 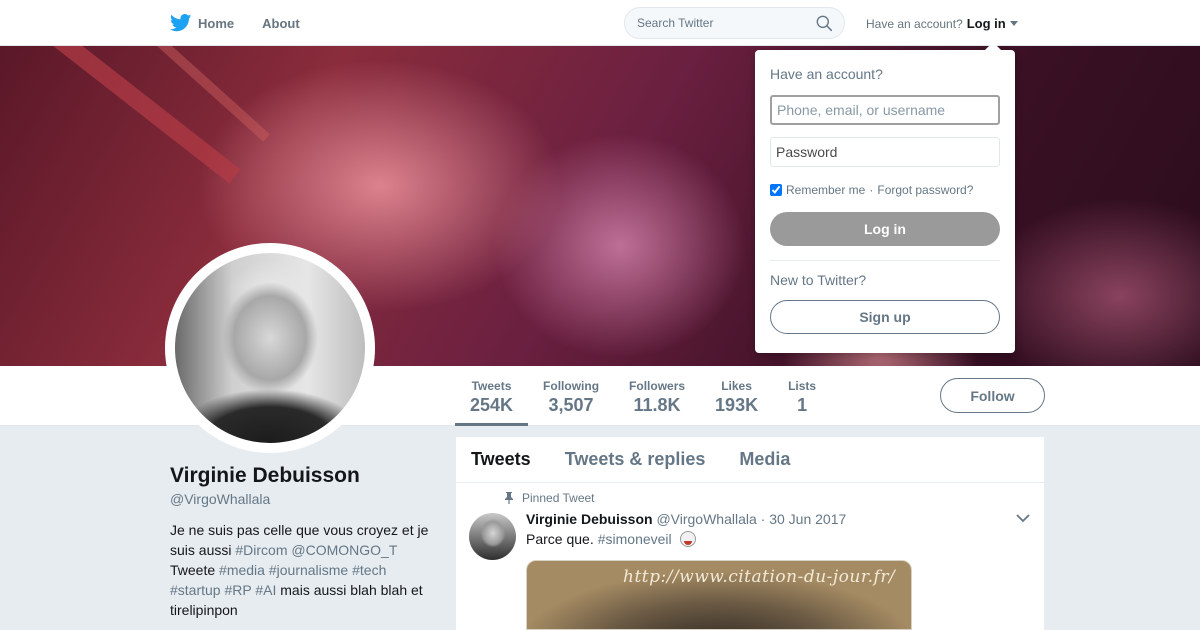 What do you see at coordinates (802, 405) in the screenshot?
I see `stat-value: 1` at bounding box center [802, 405].